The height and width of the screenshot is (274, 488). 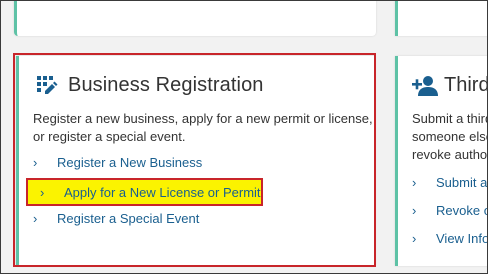 I want to click on add-person-icon, so click(x=425, y=86).